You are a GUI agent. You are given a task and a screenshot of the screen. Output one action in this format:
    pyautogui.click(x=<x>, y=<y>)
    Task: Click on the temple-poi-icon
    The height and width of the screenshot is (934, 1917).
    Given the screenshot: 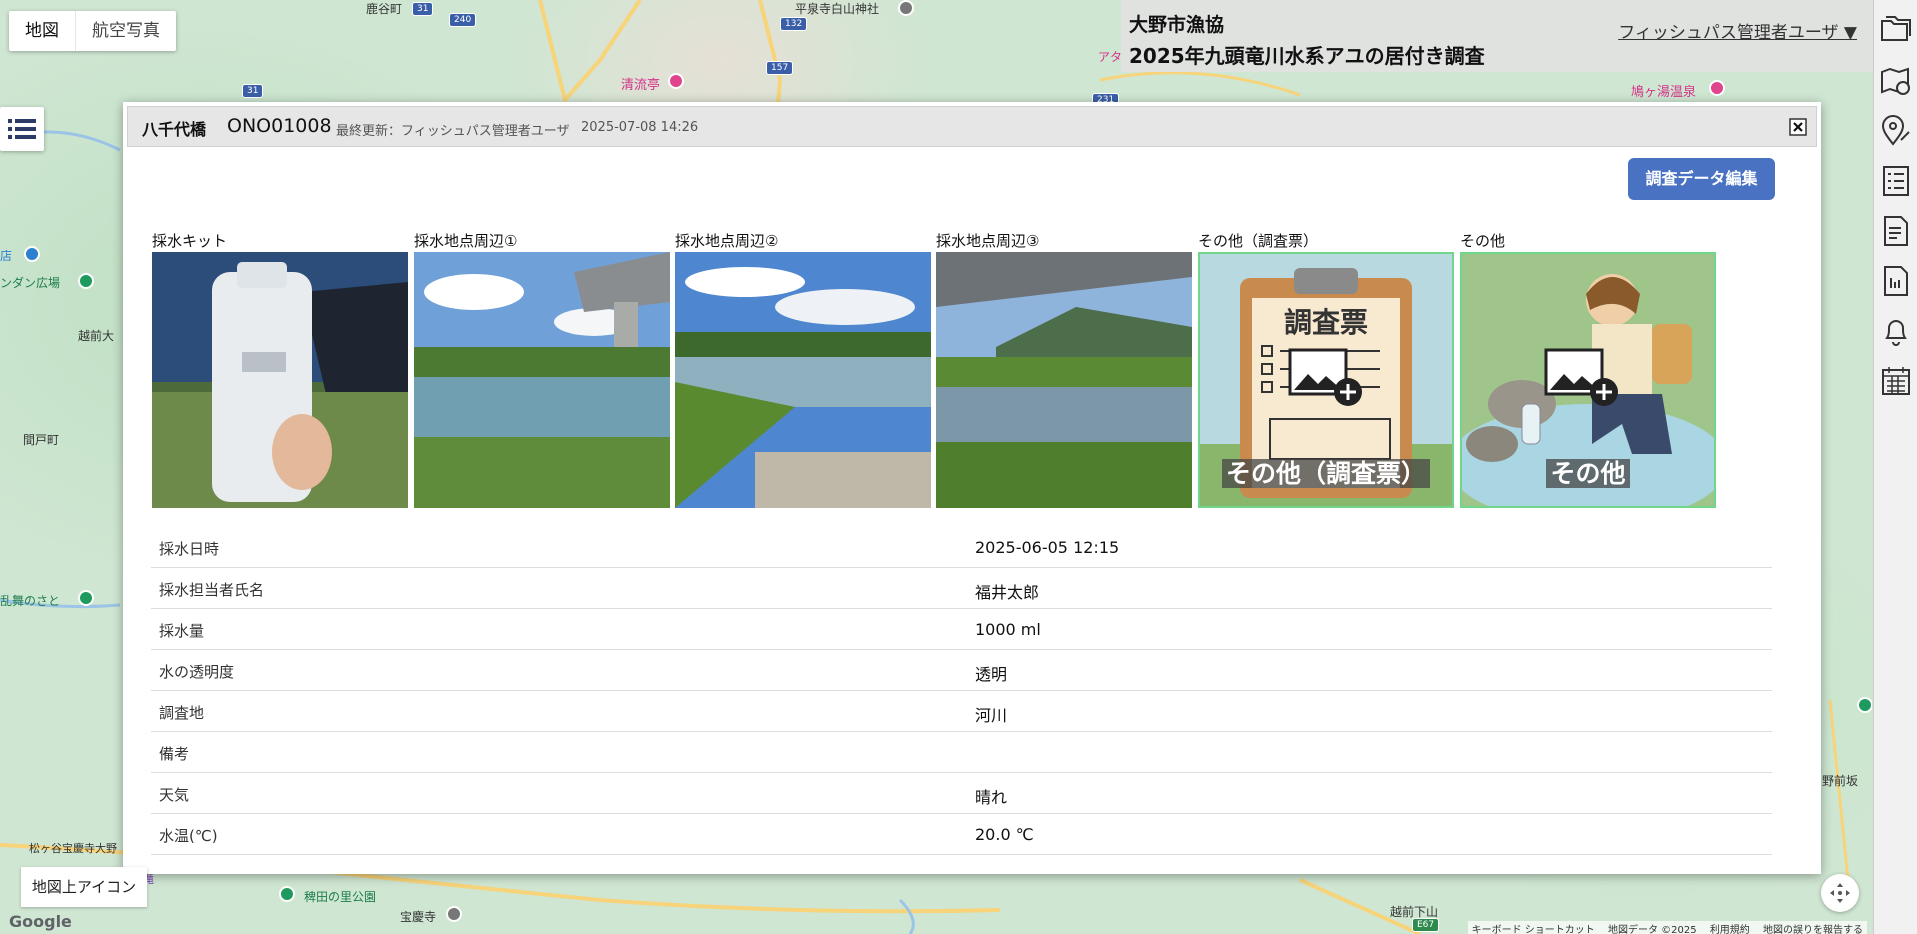 What is the action you would take?
    pyautogui.click(x=454, y=914)
    